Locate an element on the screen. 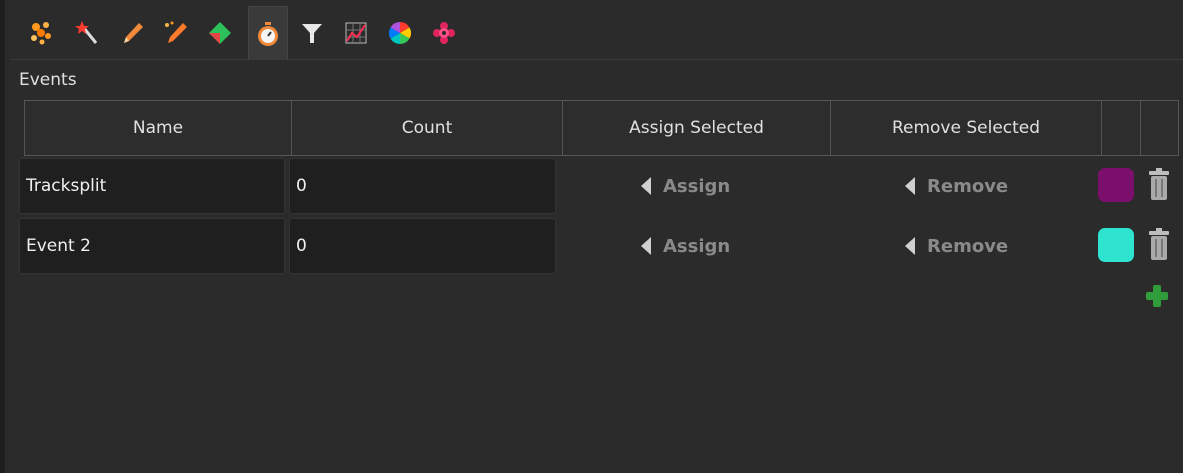 This screenshot has width=1183, height=473. toolbar-button-color-wheel is located at coordinates (400, 33).